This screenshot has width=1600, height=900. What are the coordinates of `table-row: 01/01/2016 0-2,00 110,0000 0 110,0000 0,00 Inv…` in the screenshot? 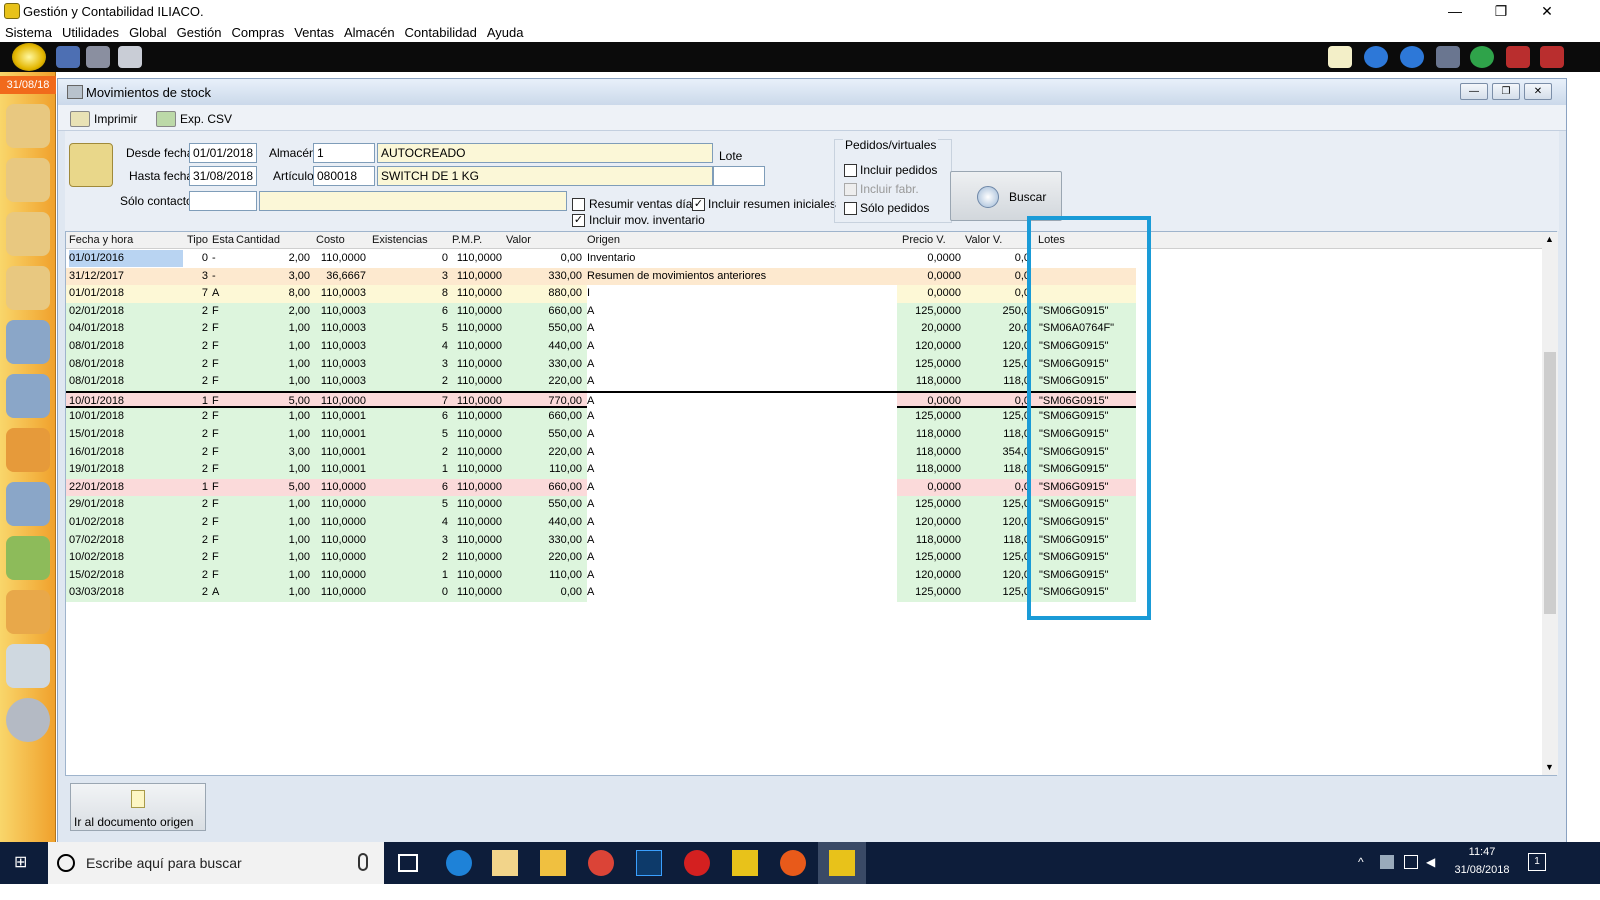 It's located at (601, 259).